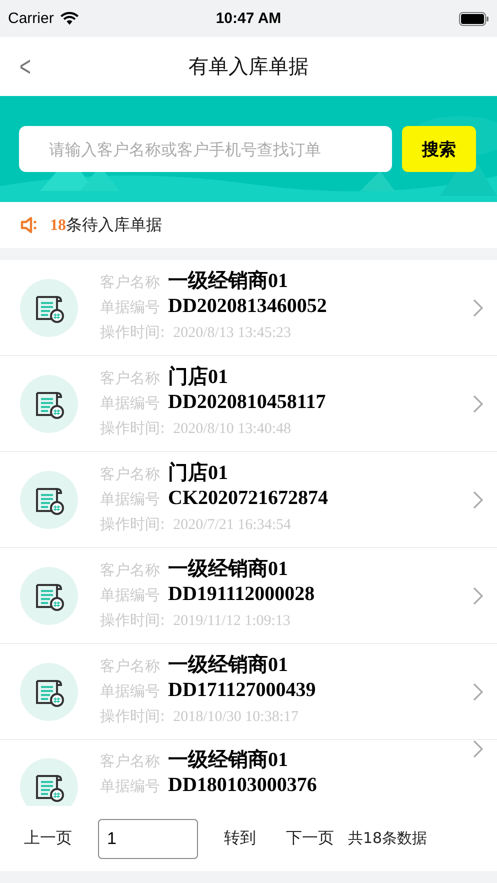 This screenshot has height=883, width=497. I want to click on total-count: 共18条数据, so click(388, 838).